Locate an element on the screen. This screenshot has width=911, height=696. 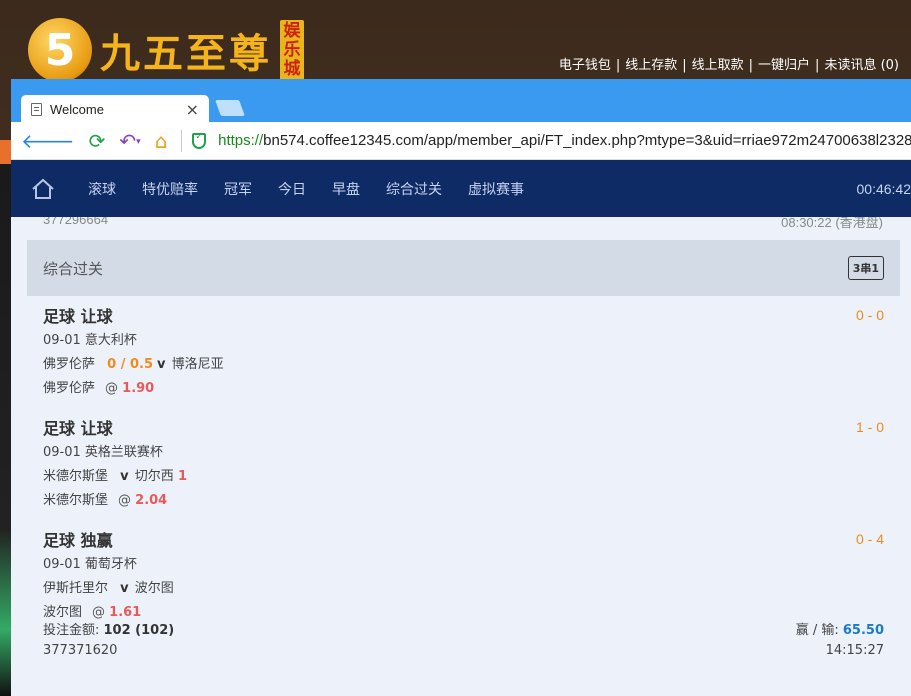
clock: 00:46:42 is located at coordinates (883, 188).